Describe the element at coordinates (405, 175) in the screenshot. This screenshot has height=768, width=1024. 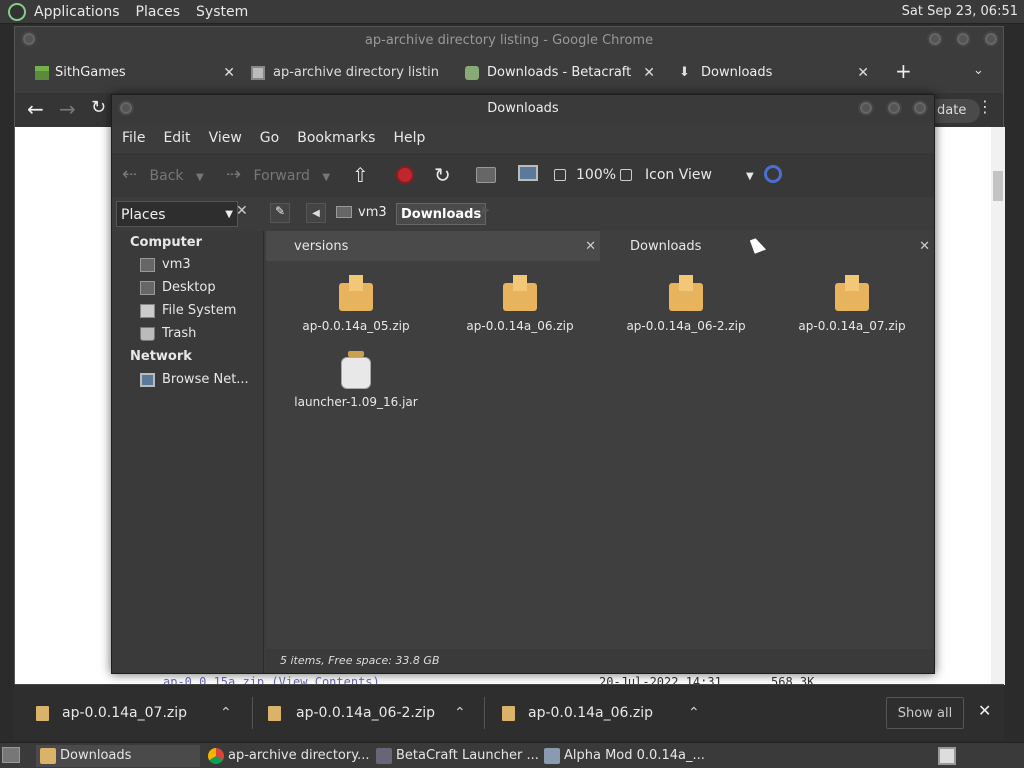
I see `stop-icon` at that location.